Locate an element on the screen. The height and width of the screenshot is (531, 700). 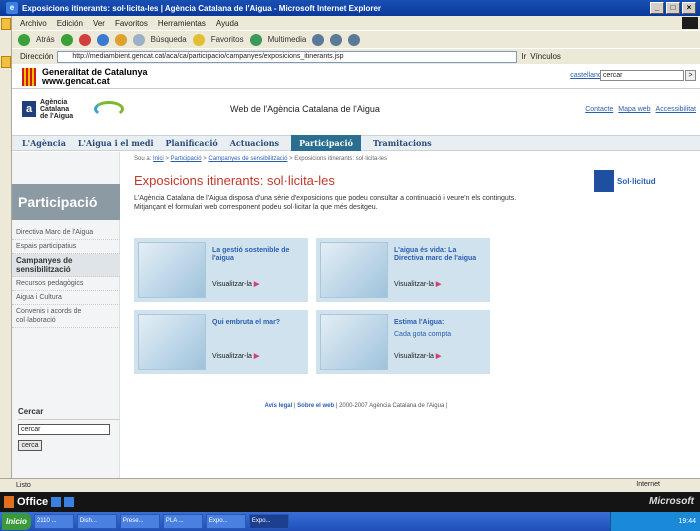
lang-castellano: castellano is located at coordinates (586, 75).